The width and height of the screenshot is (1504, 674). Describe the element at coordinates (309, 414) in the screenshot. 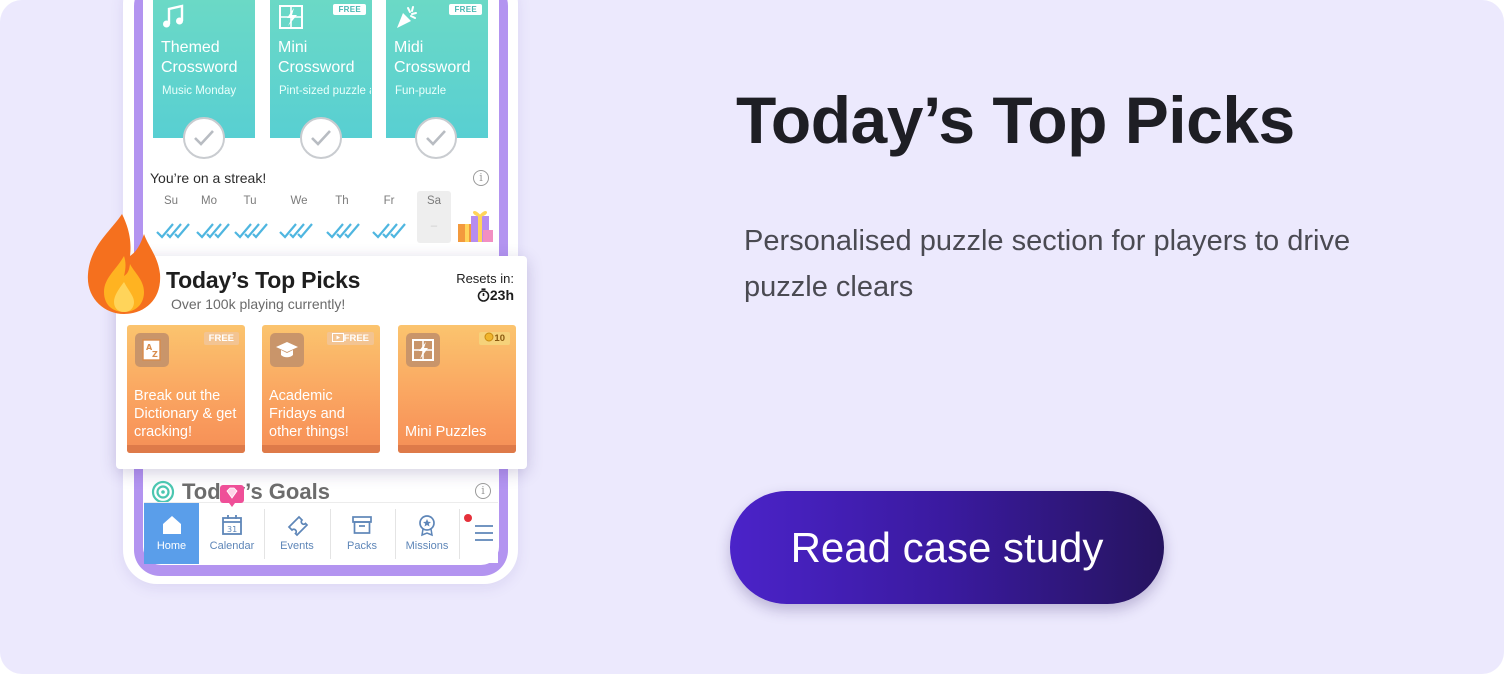

I see `pick-label: Academic Fridays and other things!` at that location.